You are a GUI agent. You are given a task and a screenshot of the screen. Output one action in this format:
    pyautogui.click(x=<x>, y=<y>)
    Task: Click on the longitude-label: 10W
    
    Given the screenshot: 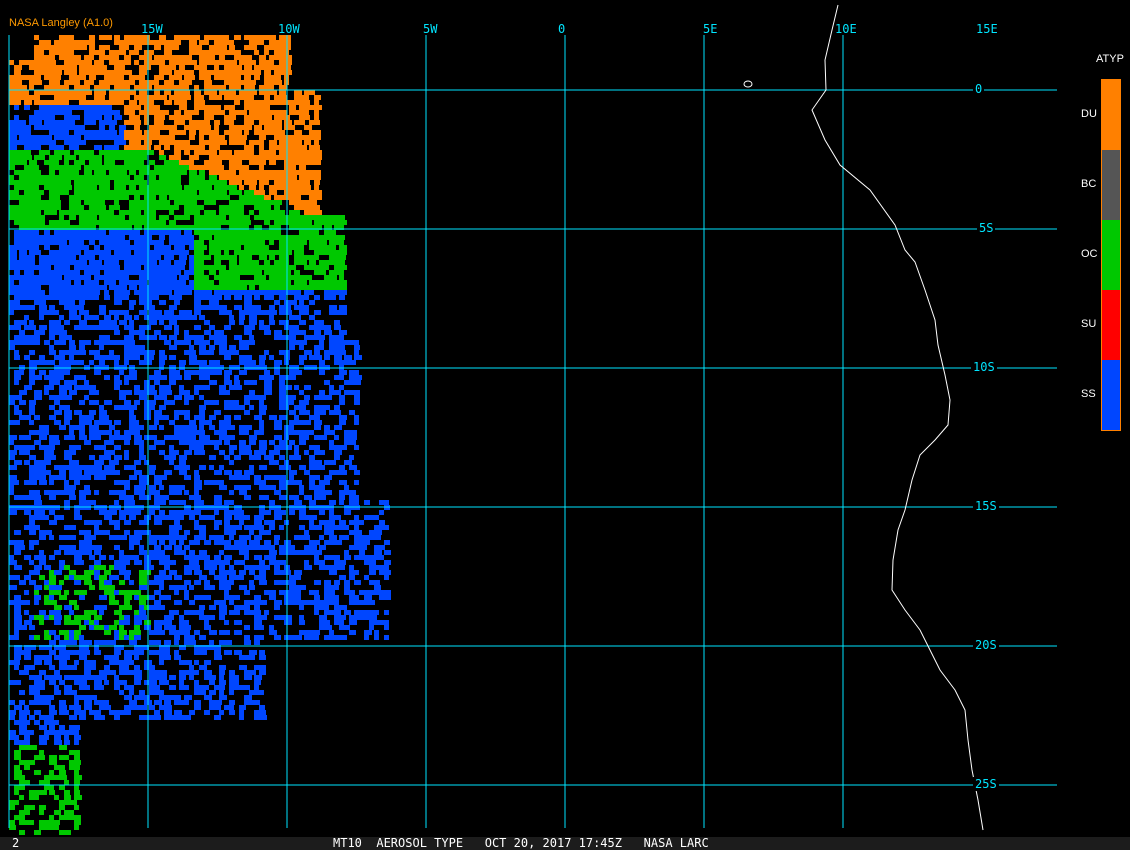 What is the action you would take?
    pyautogui.click(x=289, y=29)
    